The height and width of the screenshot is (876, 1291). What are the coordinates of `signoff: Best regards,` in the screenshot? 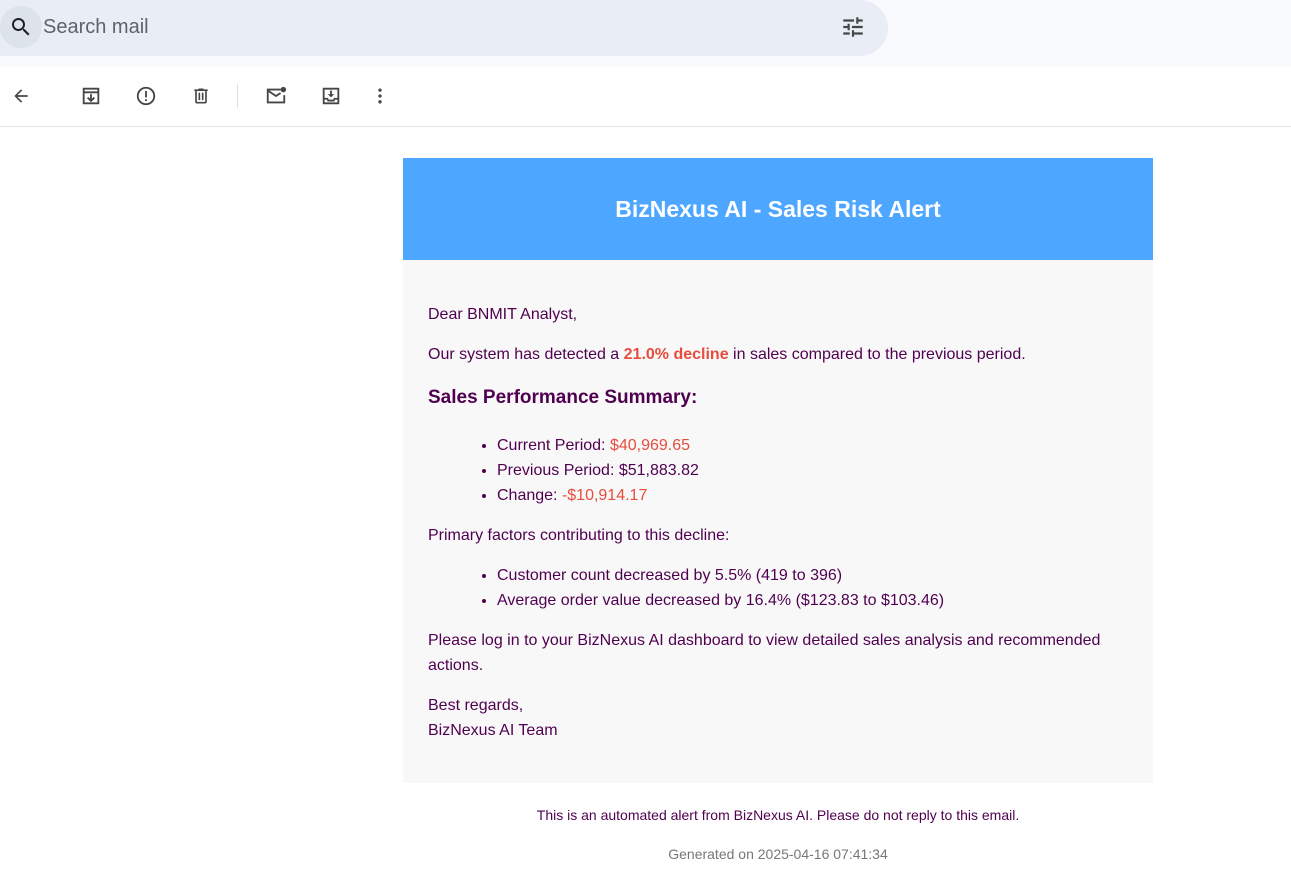 It's located at (476, 705).